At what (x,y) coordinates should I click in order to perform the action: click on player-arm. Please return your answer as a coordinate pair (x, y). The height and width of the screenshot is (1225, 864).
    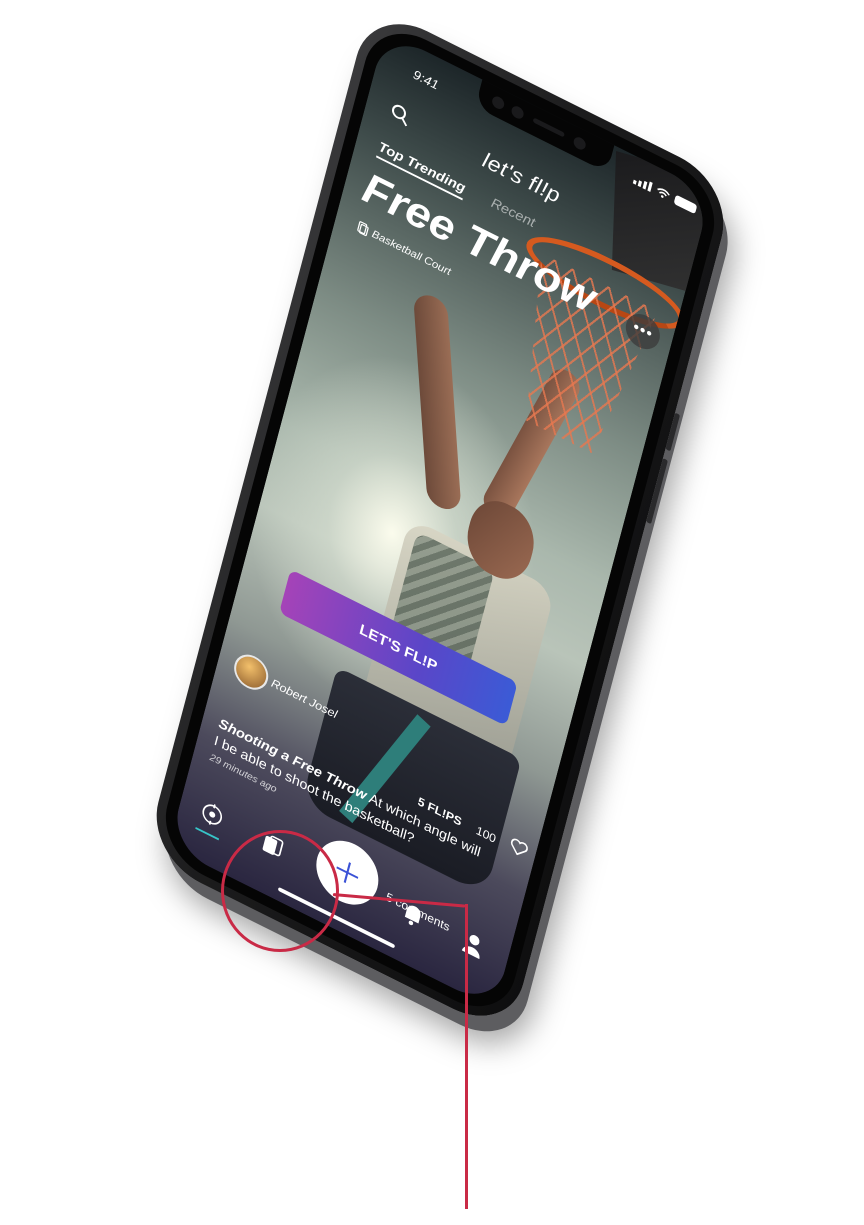
    Looking at the image, I should click on (437, 402).